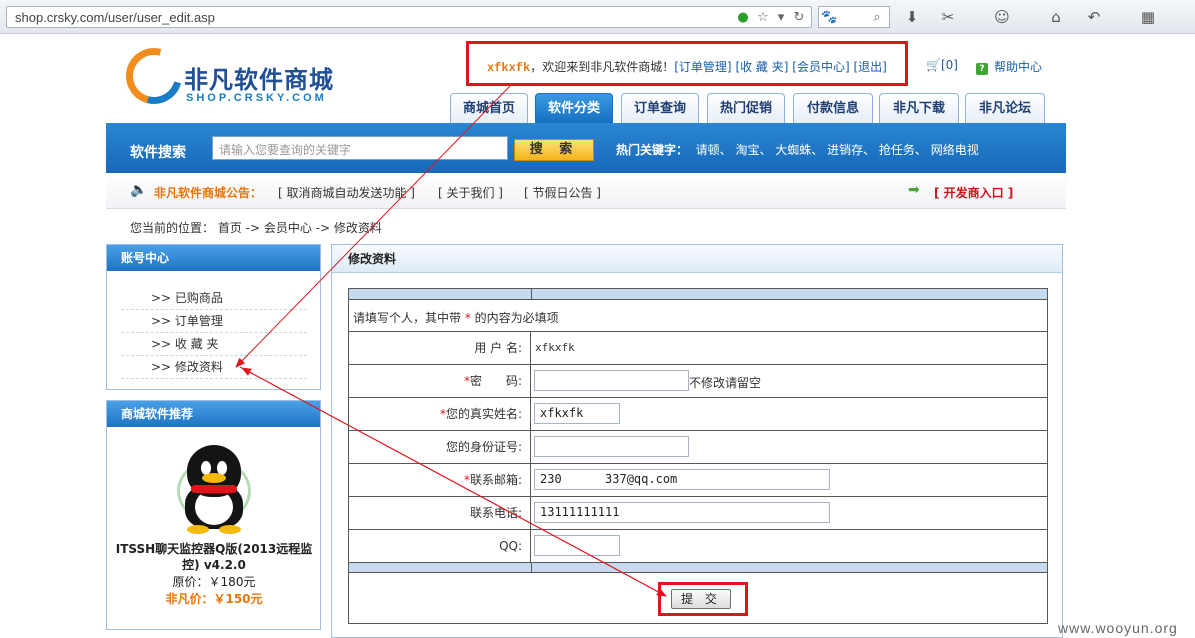 The image size is (1195, 638). What do you see at coordinates (554, 150) in the screenshot?
I see `search-button: 搜 索` at bounding box center [554, 150].